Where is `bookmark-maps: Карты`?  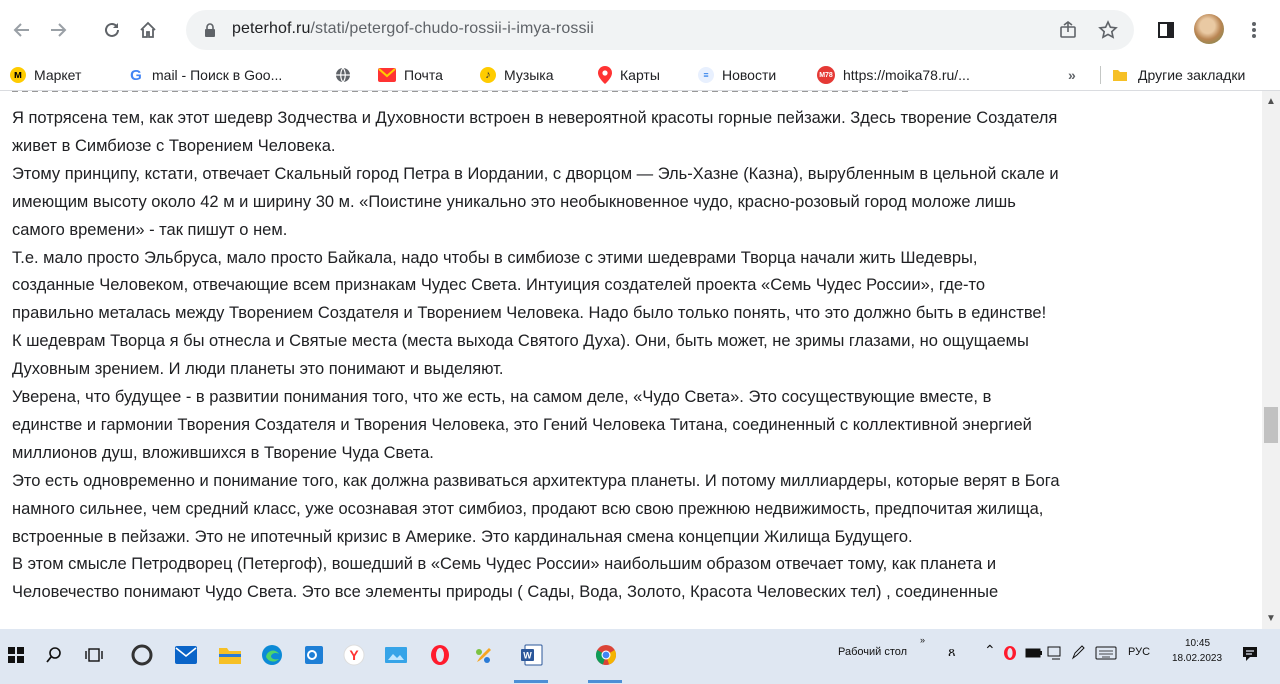 bookmark-maps: Карты is located at coordinates (629, 75).